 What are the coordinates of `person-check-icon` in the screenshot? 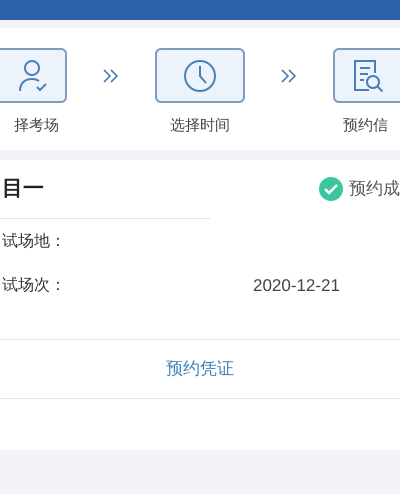 It's located at (33, 75).